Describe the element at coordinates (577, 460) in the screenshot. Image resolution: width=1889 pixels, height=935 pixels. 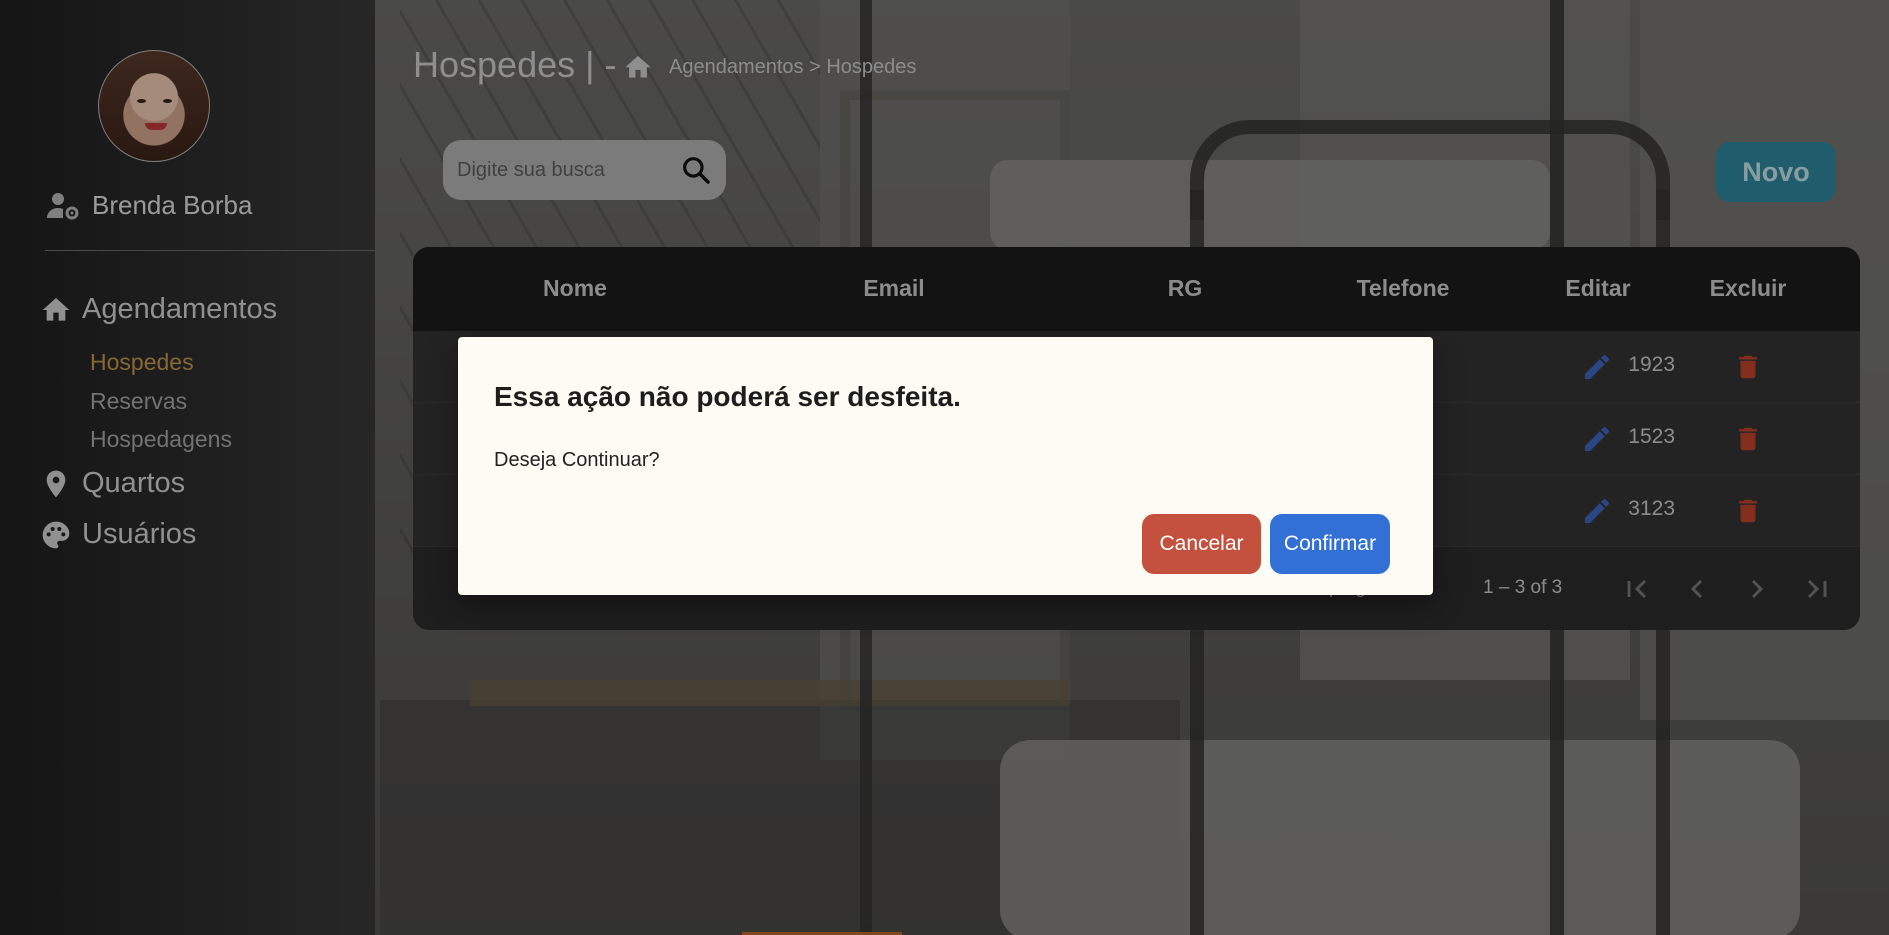
I see `dialog-message: Deseja Continuar?` at that location.